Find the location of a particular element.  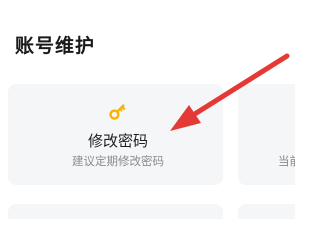

partial-card-subtitle: 当前 is located at coordinates (286, 161).